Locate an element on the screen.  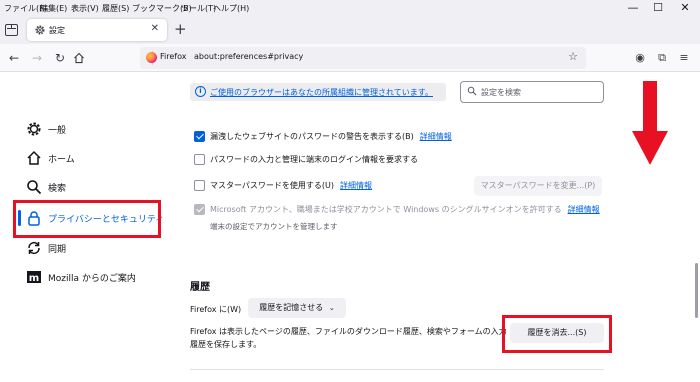
sidebar-item-label: Mozilla からのご案内 is located at coordinates (92, 279).